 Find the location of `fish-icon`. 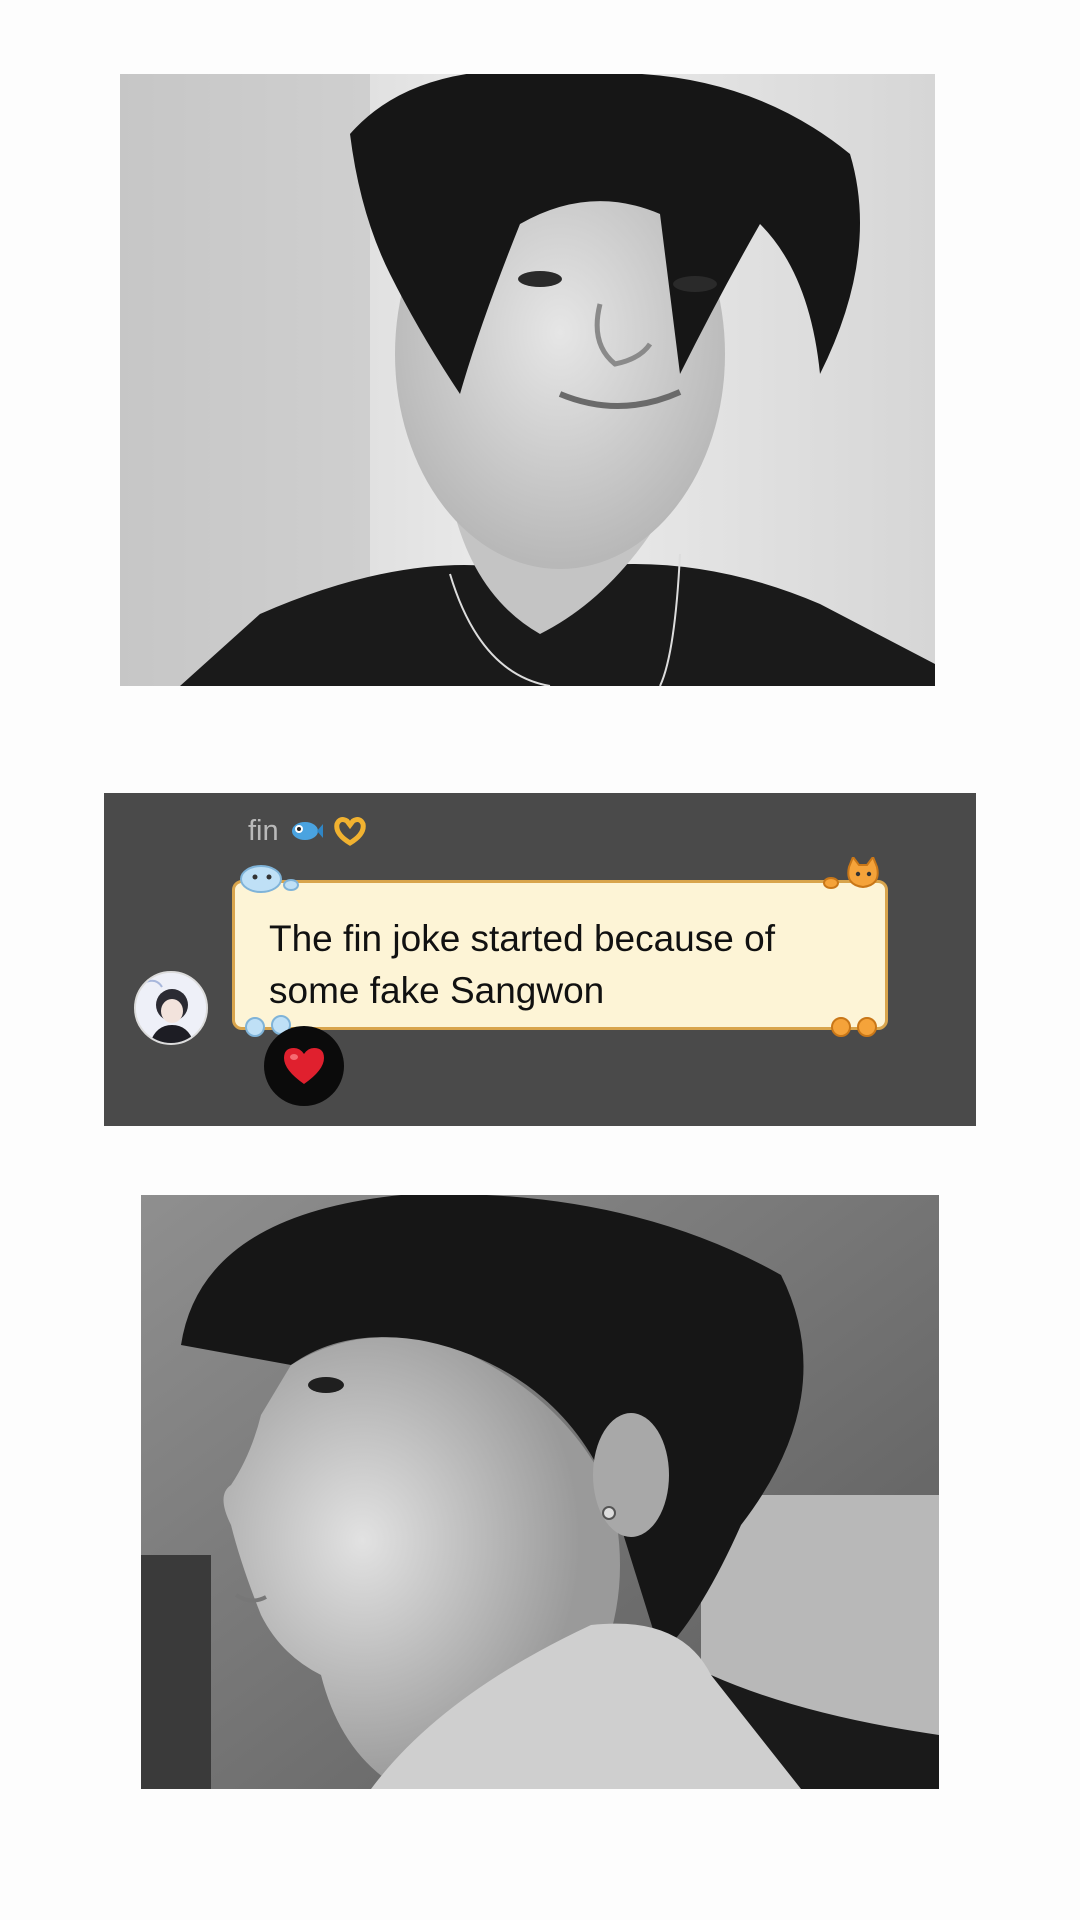

fish-icon is located at coordinates (307, 831).